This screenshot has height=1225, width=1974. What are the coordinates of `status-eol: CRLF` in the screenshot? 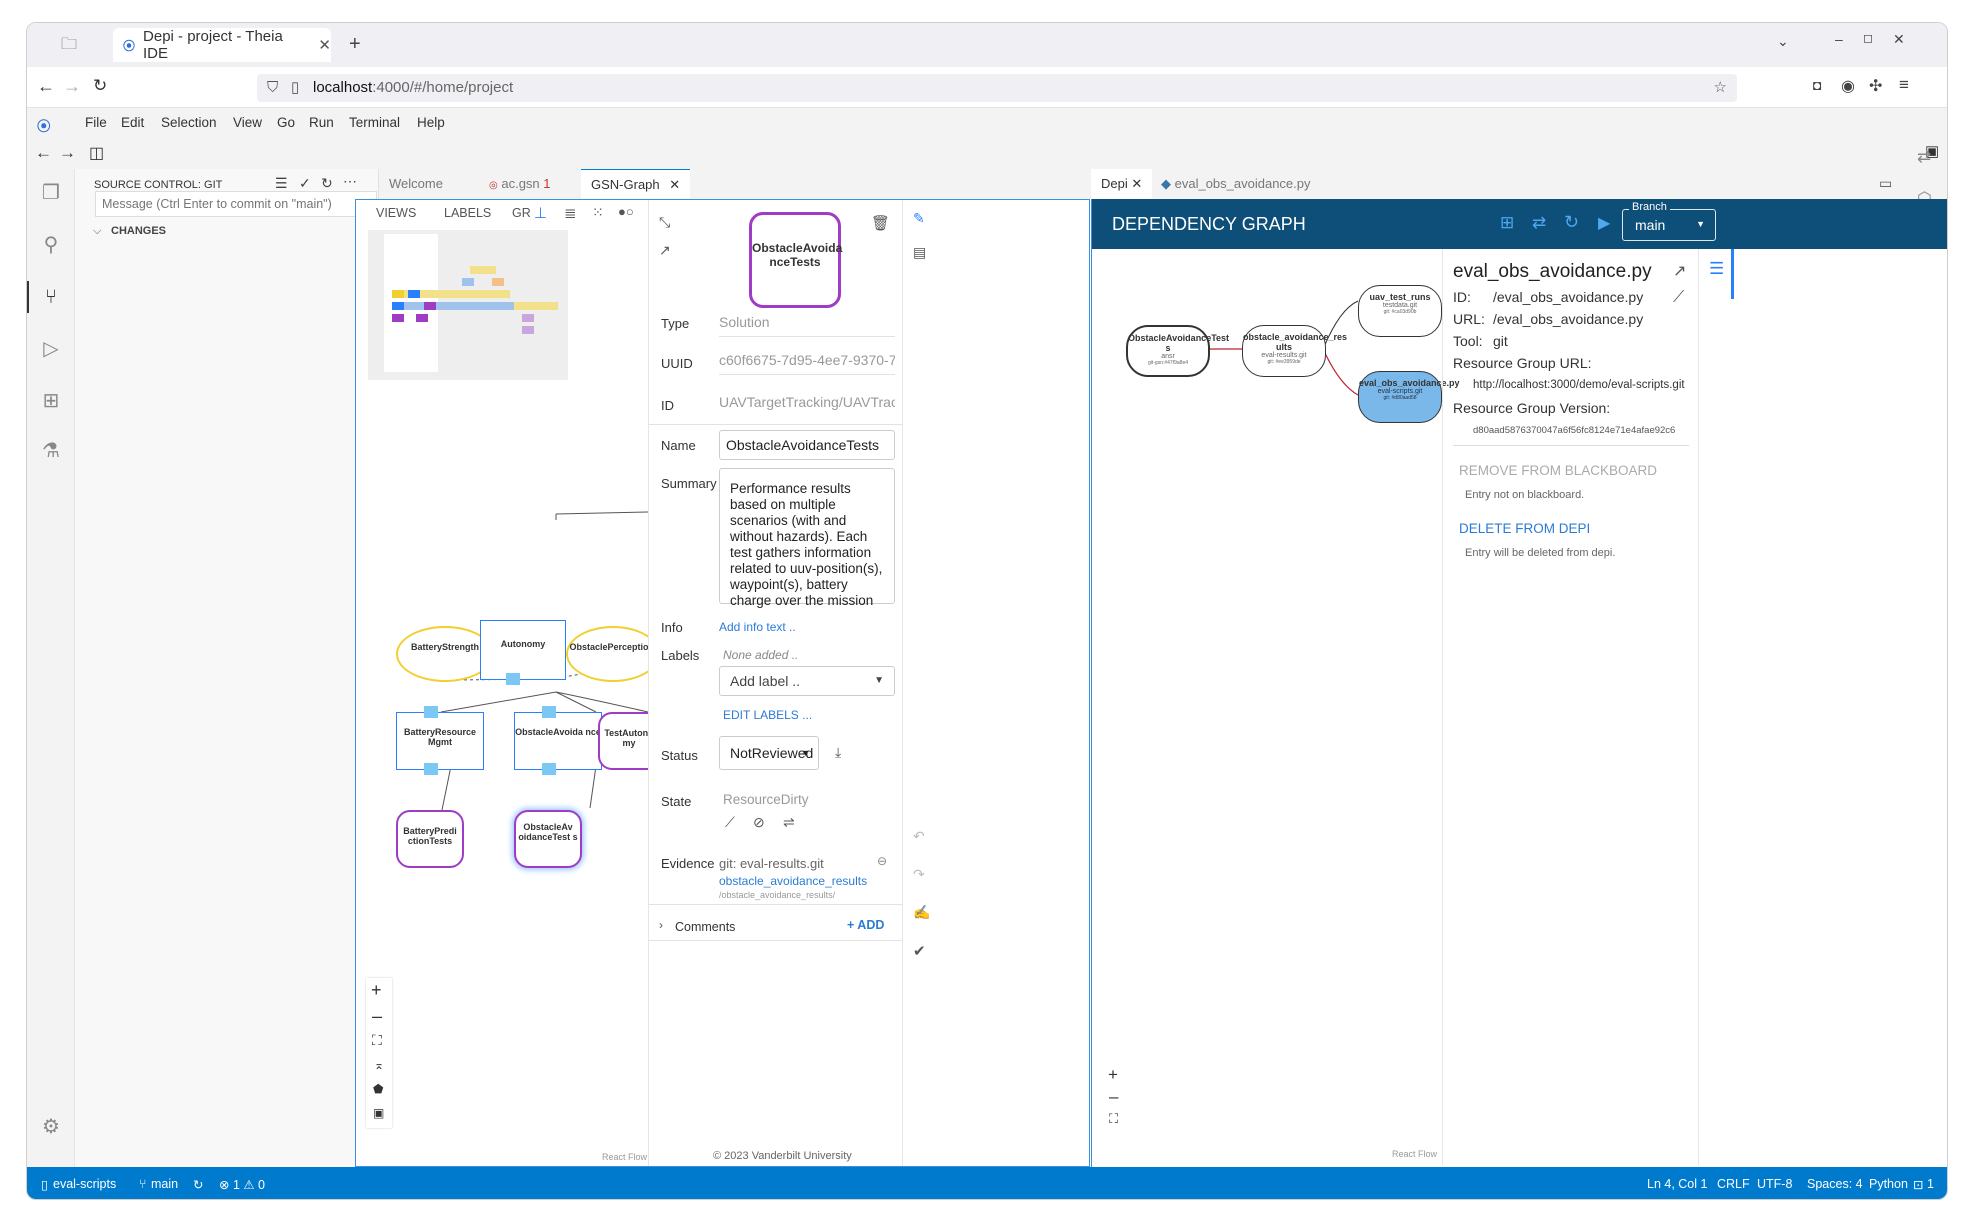 It's located at (1733, 1184).